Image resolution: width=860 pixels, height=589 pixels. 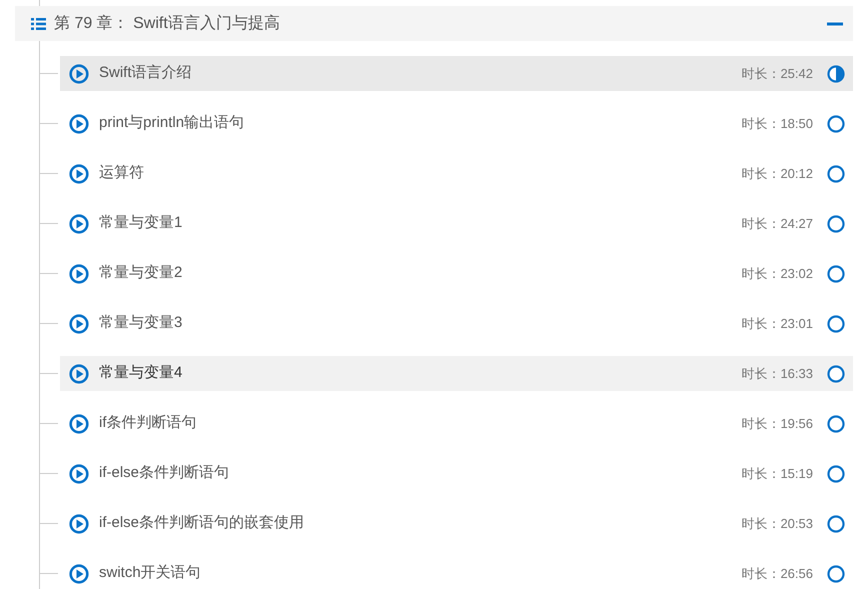 I want to click on lesson-duration: 时长：16:33, so click(x=777, y=373).